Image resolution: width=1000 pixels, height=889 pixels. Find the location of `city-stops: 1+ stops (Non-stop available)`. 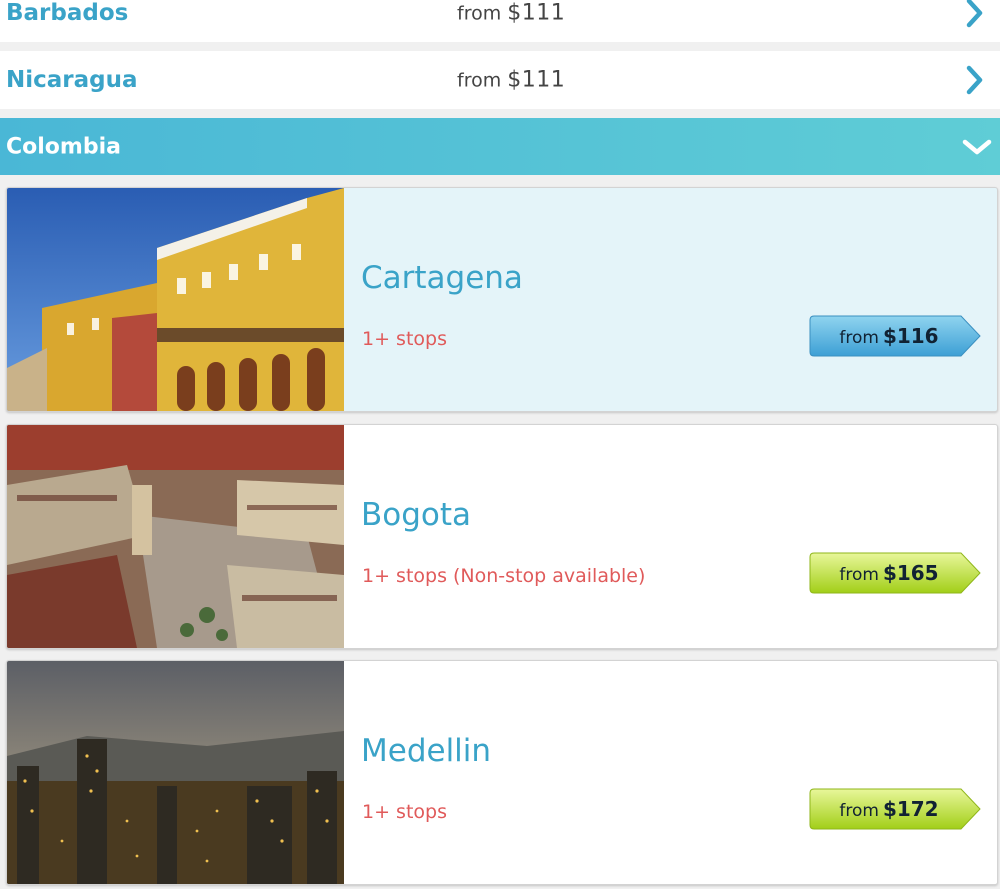

city-stops: 1+ stops (Non-stop available) is located at coordinates (504, 576).